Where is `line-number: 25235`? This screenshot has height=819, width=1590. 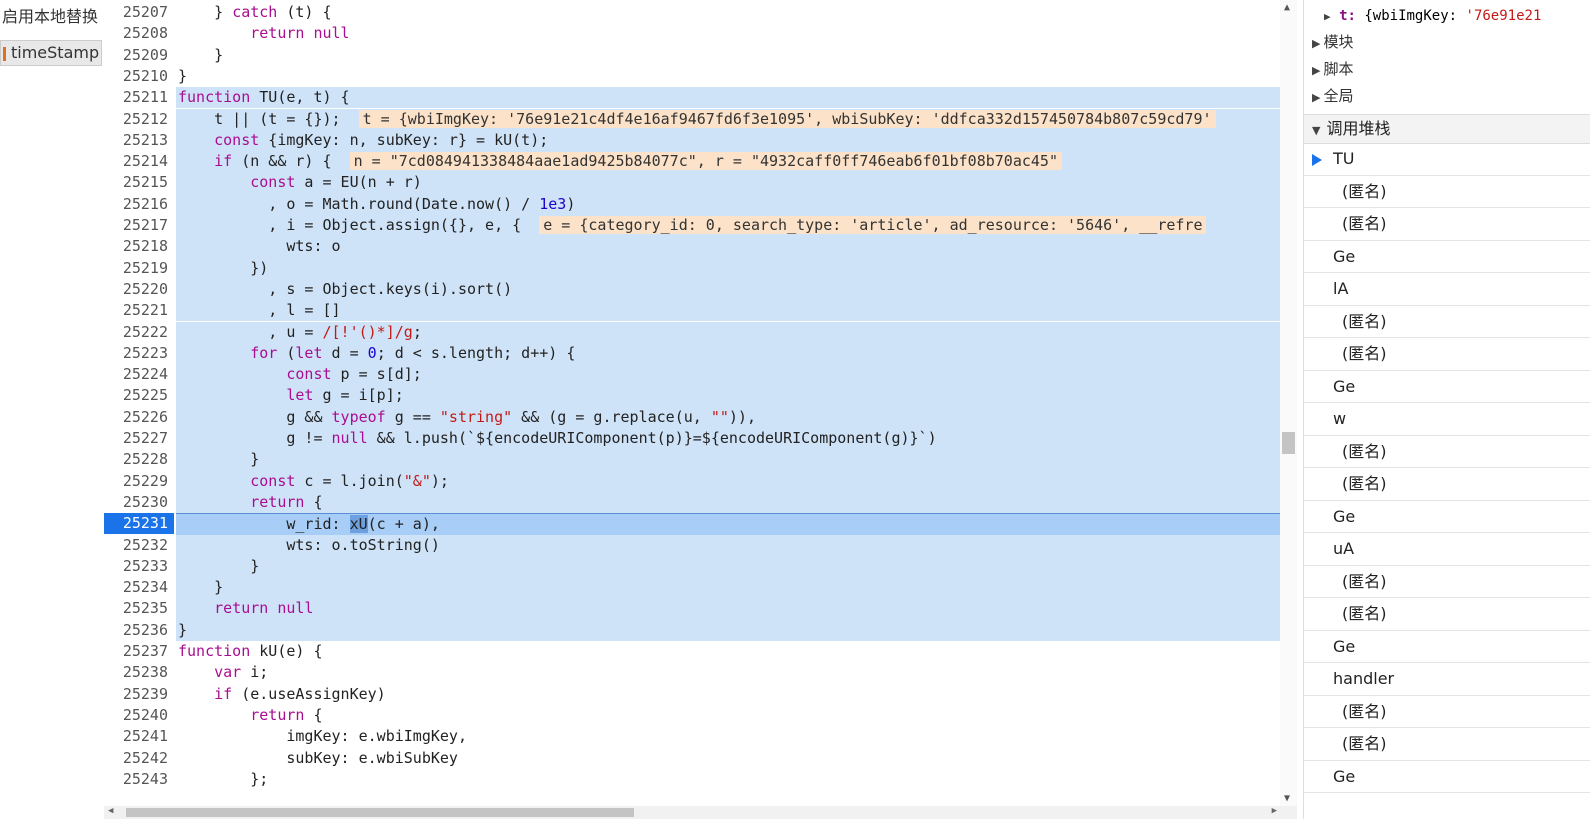
line-number: 25235 is located at coordinates (139, 608).